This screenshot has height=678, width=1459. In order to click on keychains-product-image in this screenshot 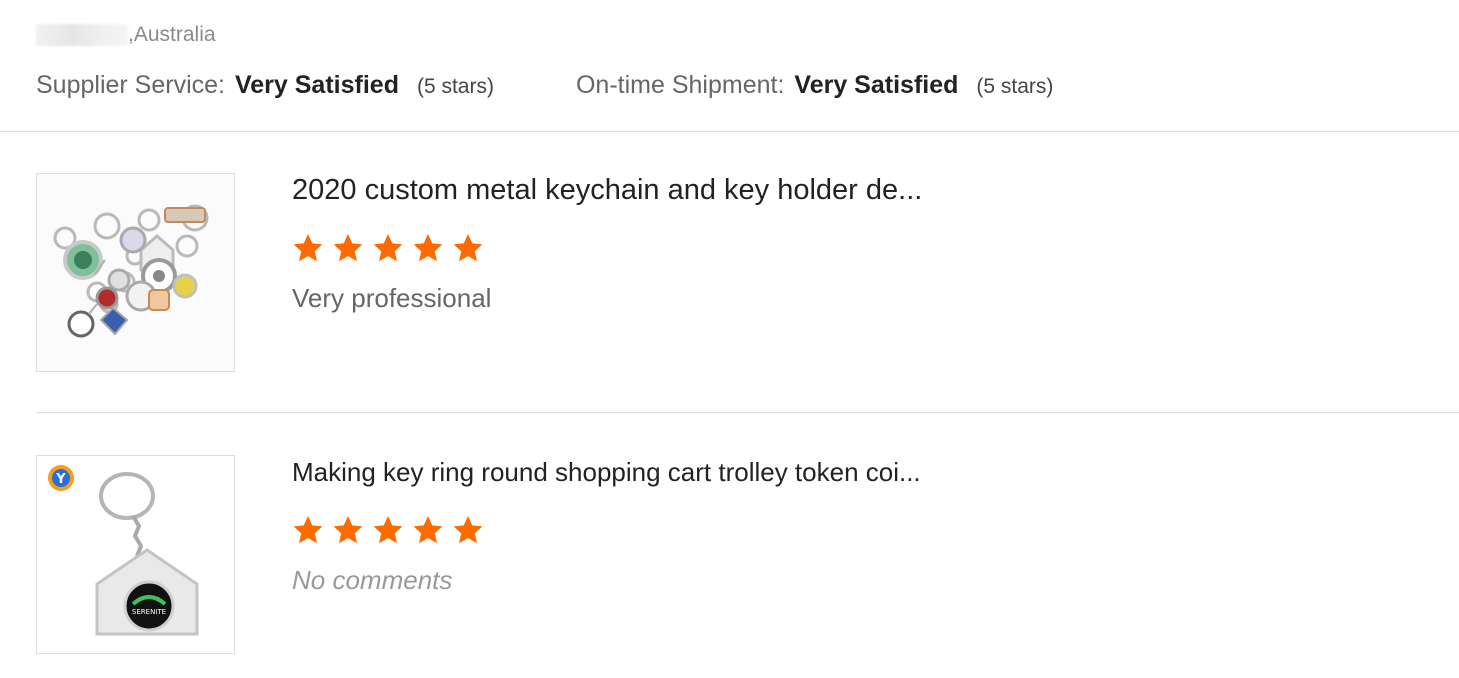, I will do `click(135, 272)`.